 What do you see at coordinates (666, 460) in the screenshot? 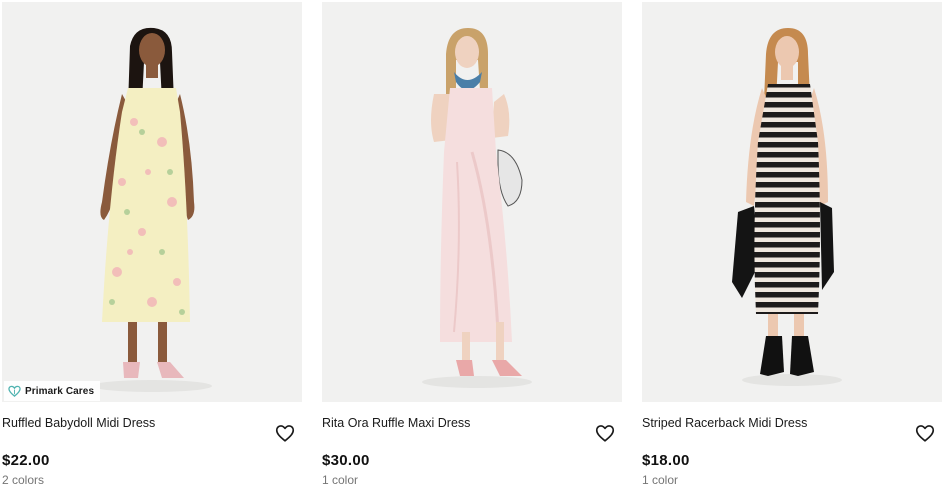
I see `product-price: $18.00` at bounding box center [666, 460].